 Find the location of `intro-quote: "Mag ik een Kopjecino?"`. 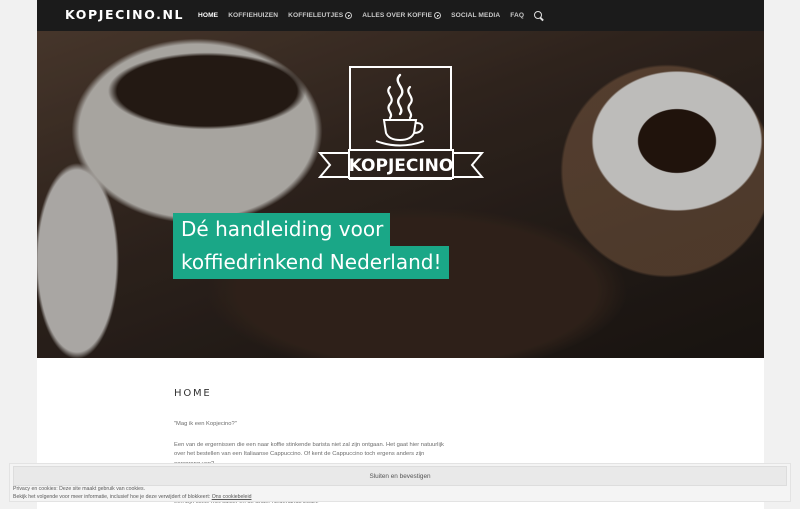

intro-quote: "Mag ik een Kopjecino?" is located at coordinates (205, 424).